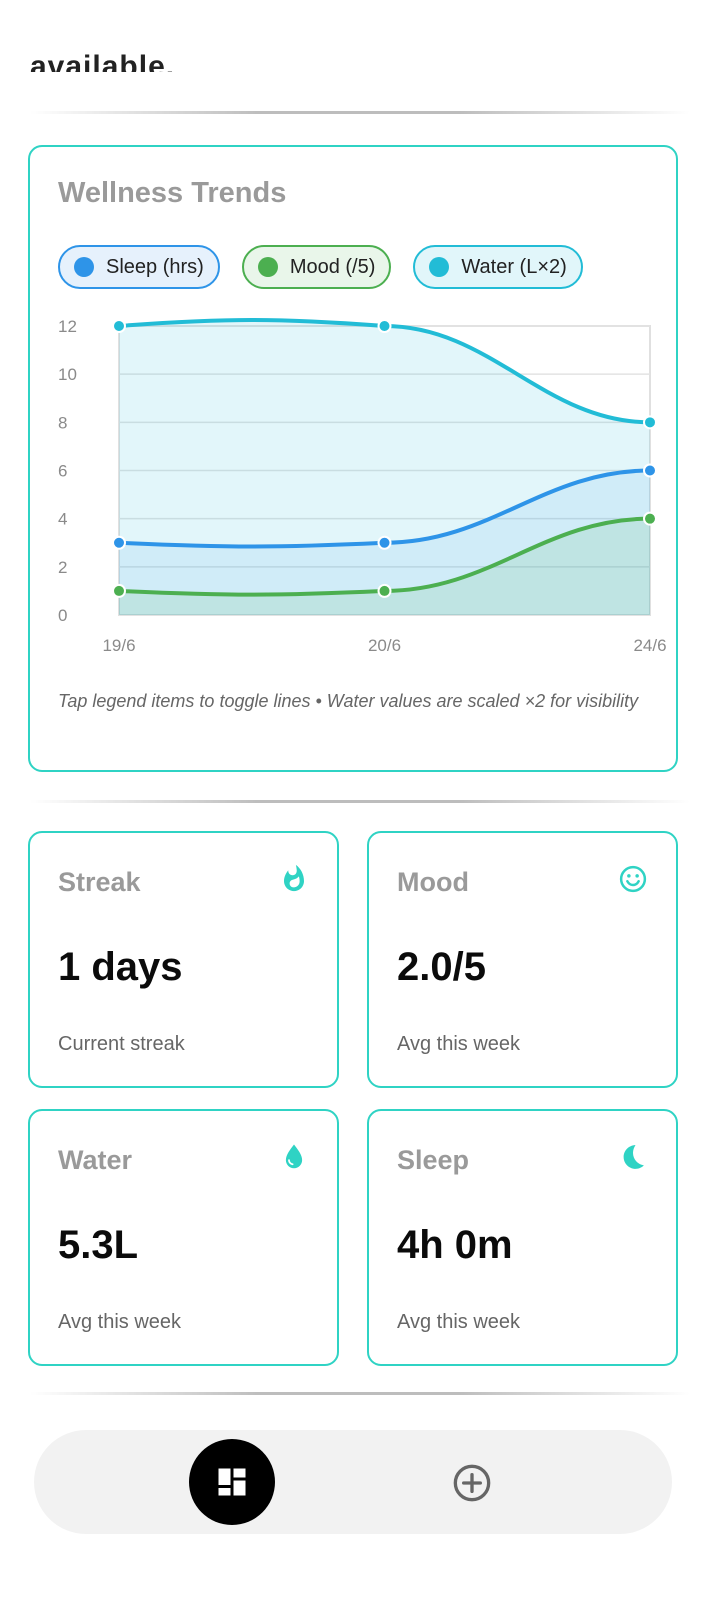 The width and height of the screenshot is (720, 1600). What do you see at coordinates (649, 645) in the screenshot?
I see `x-tick-label: 24/6` at bounding box center [649, 645].